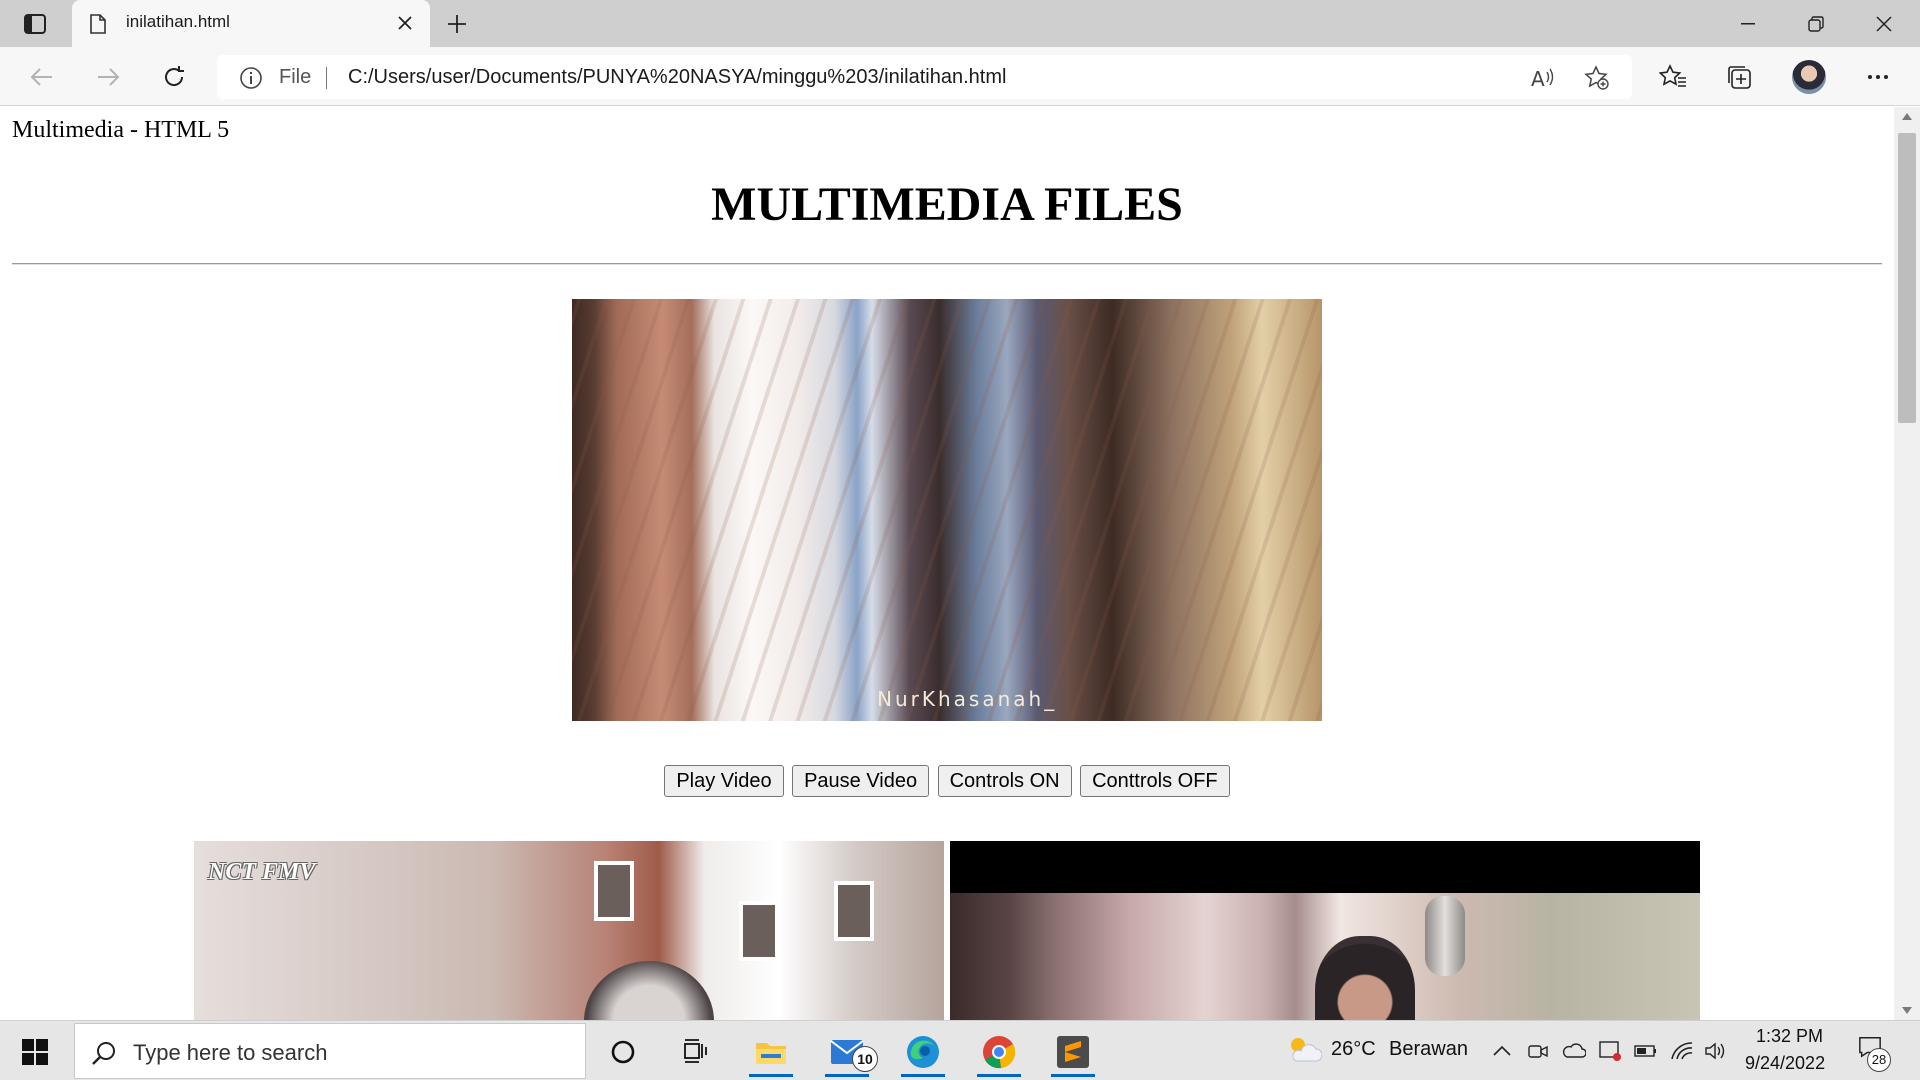 The height and width of the screenshot is (1080, 1920). I want to click on edge-icon, so click(923, 1052).